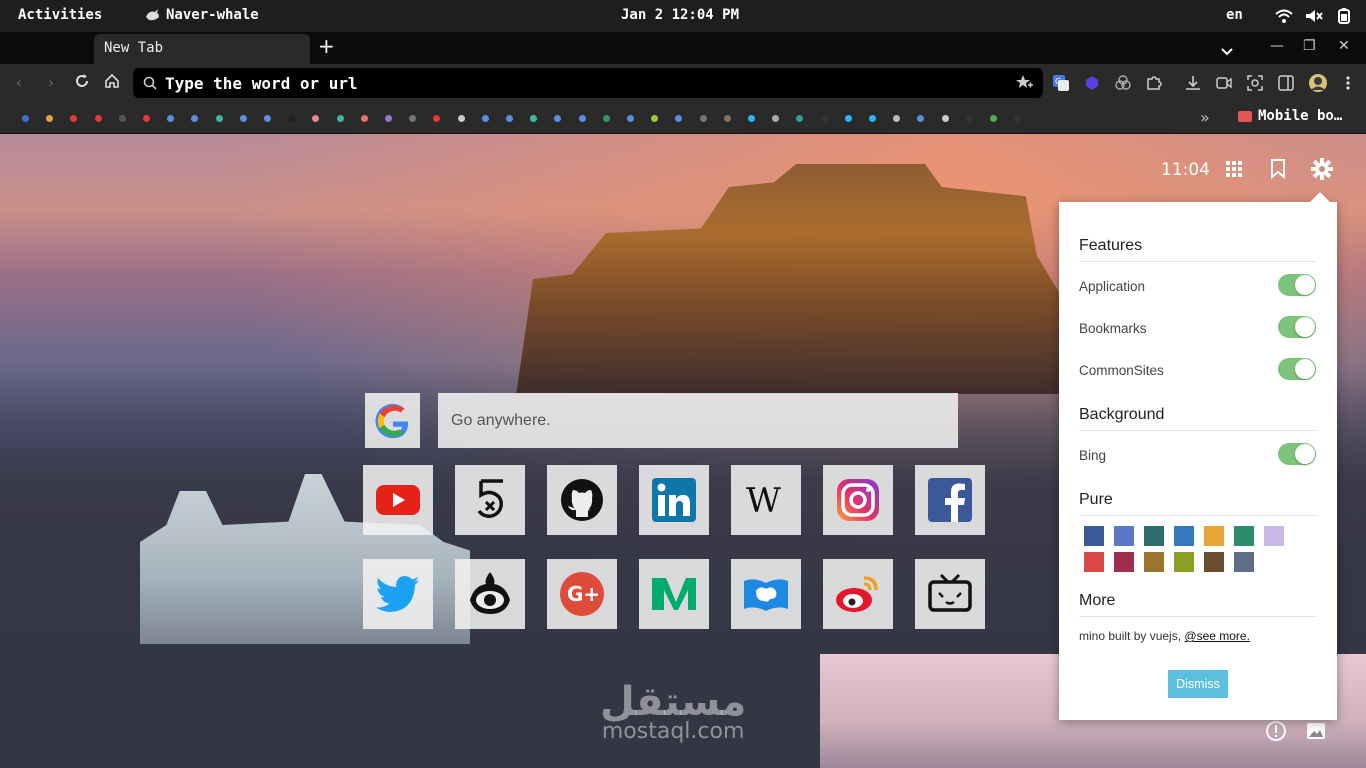 This screenshot has height=768, width=1366. Describe the element at coordinates (582, 594) in the screenshot. I see `tile-google-plus: G+` at that location.